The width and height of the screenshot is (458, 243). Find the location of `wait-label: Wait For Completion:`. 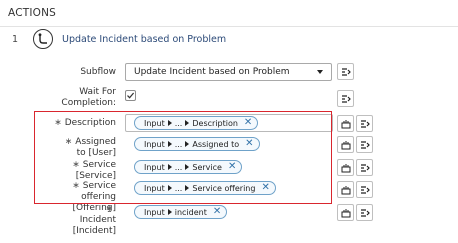

wait-label: Wait For Completion: is located at coordinates (76, 98).